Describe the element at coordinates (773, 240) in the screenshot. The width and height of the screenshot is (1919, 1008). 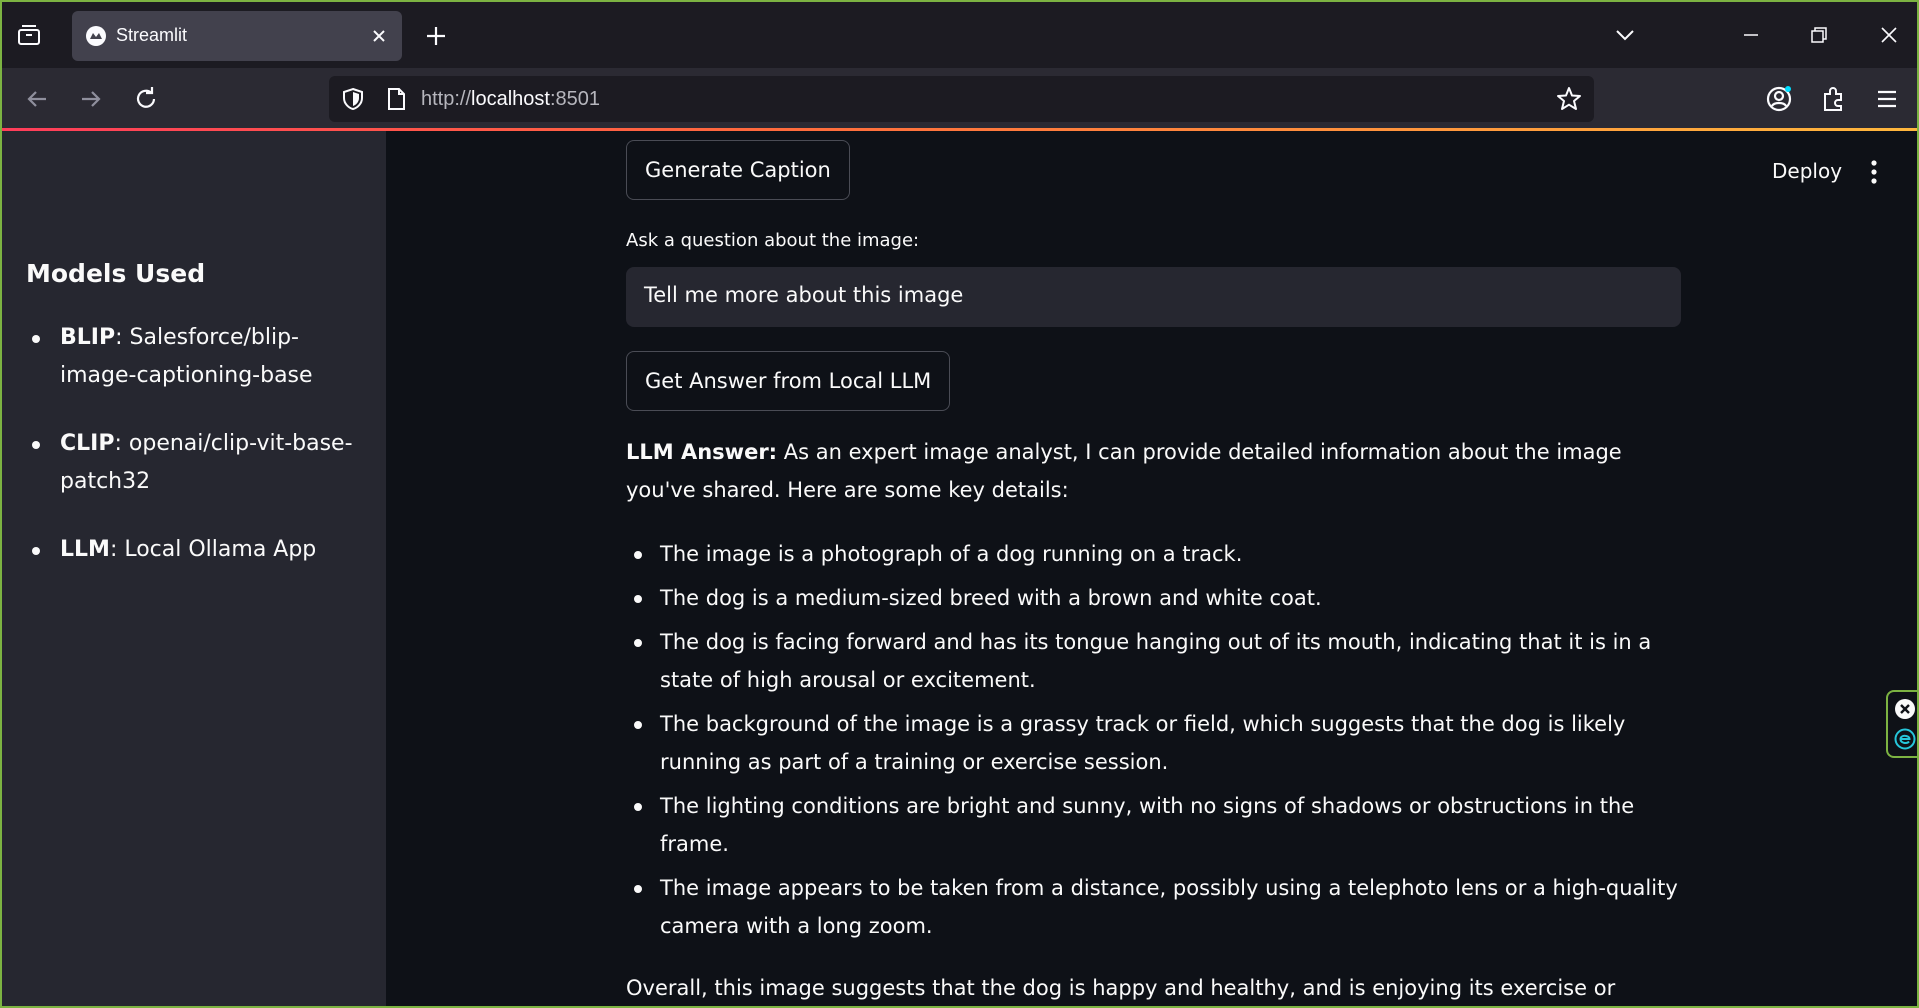
I see `question-label: Ask a question about the image:` at that location.